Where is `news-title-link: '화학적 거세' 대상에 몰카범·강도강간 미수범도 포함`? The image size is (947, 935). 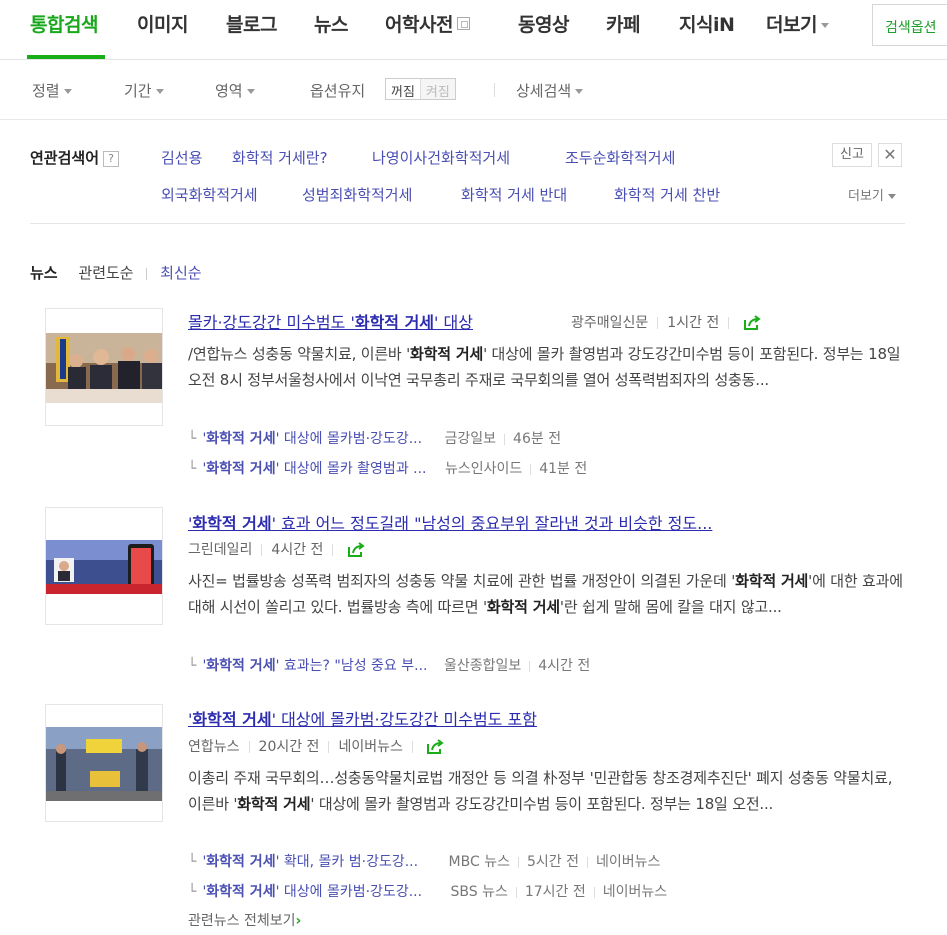
news-title-link: '화학적 거세' 대상에 몰카범·강도강간 미수범도 포함 is located at coordinates (362, 718).